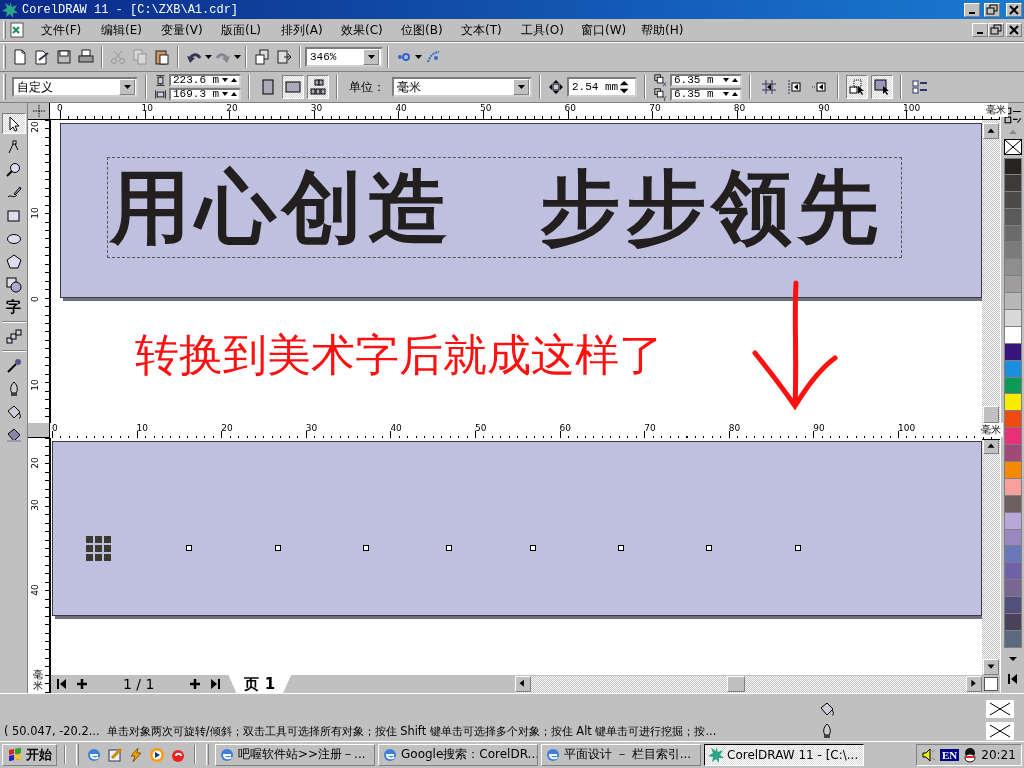 The image size is (1024, 768). Describe the element at coordinates (82, 684) in the screenshot. I see `plus-icon` at that location.